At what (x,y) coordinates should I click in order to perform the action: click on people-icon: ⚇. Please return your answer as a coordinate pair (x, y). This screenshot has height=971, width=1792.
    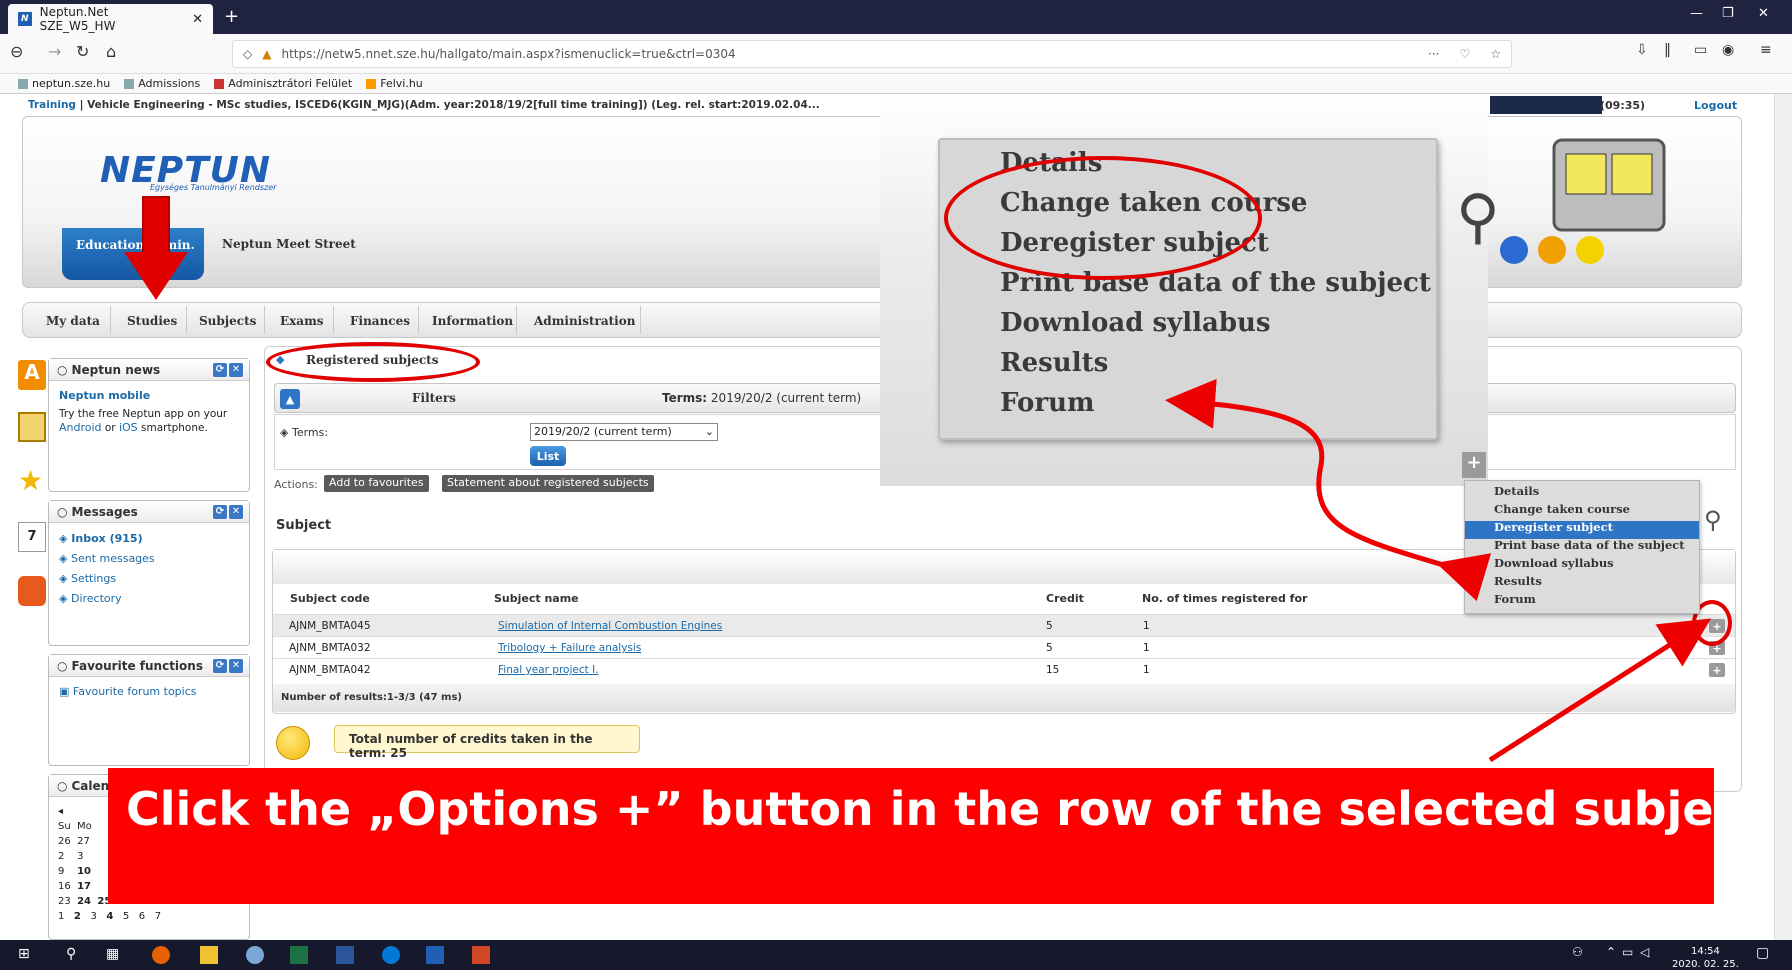
    Looking at the image, I should click on (1577, 952).